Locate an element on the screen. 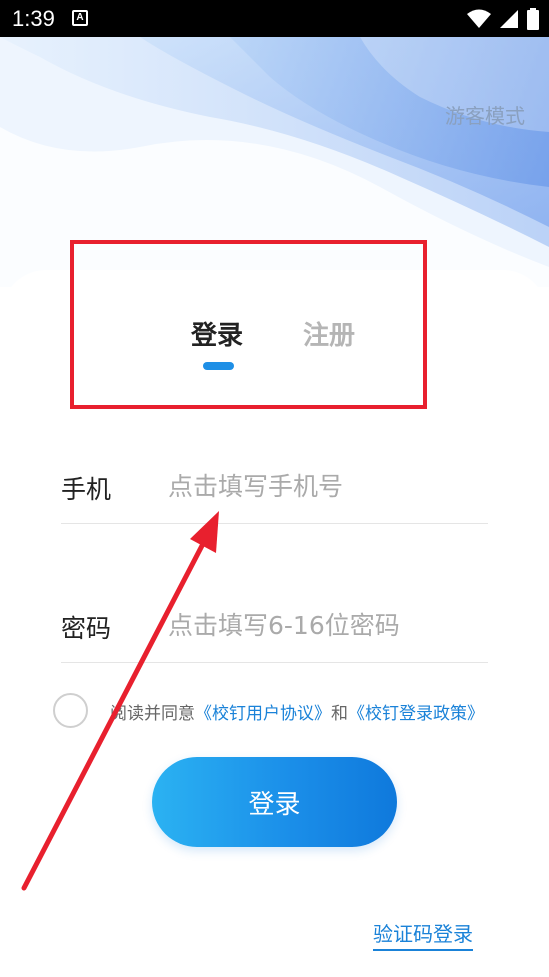 The height and width of the screenshot is (977, 549). battery-icon is located at coordinates (533, 19).